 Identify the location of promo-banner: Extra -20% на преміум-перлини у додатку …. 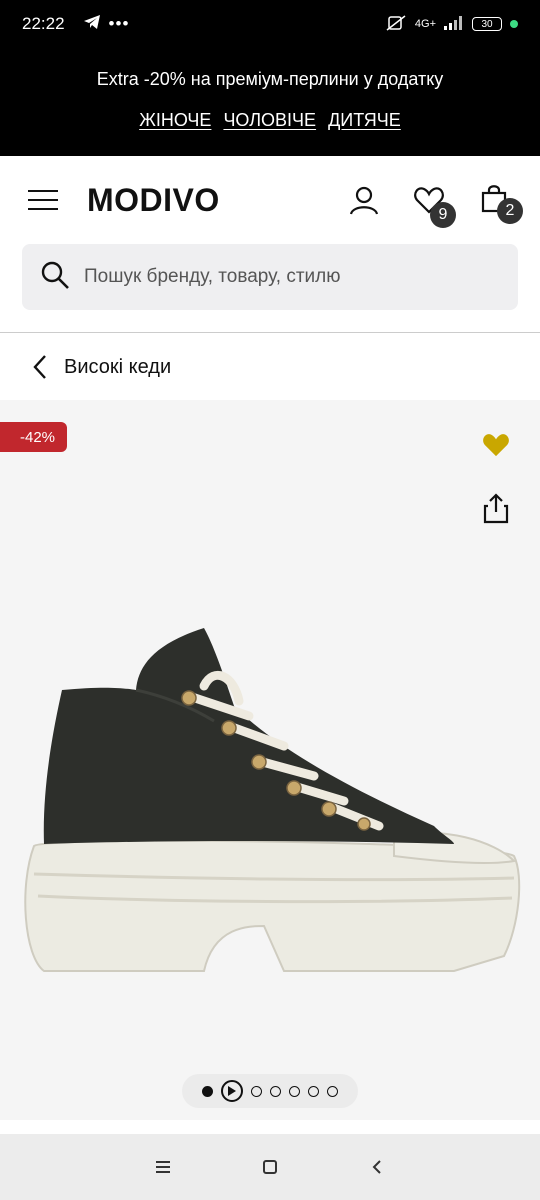
(270, 102).